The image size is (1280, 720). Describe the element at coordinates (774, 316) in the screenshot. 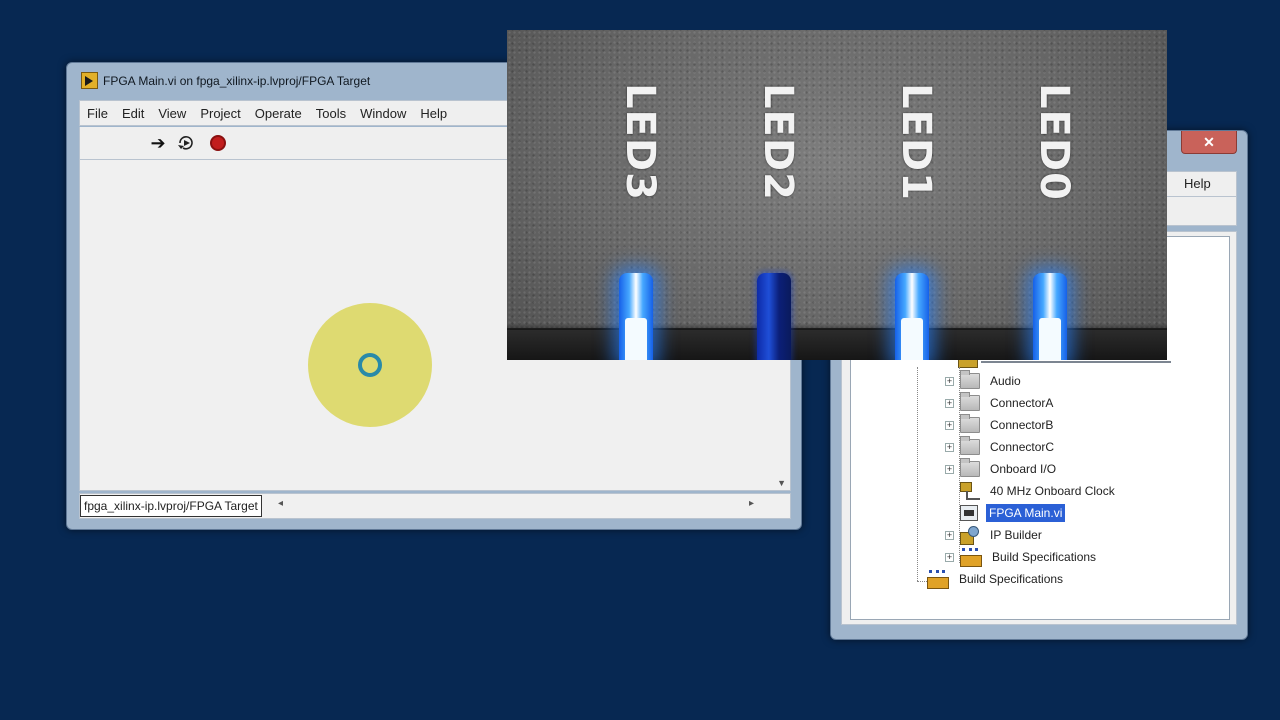

I see `led2-indicator` at that location.